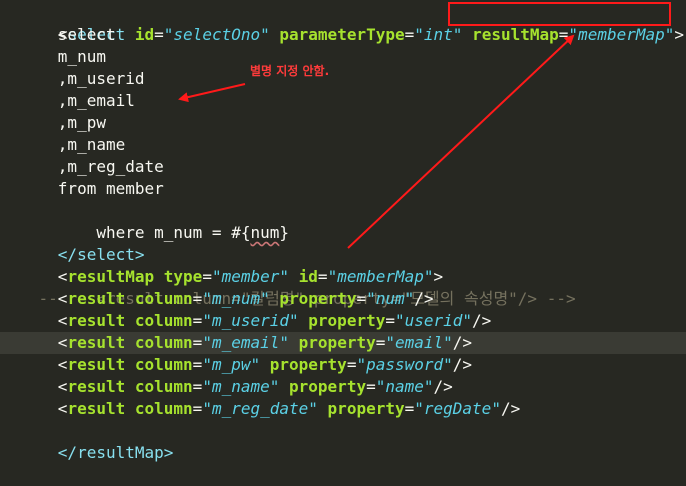 The width and height of the screenshot is (686, 486). I want to click on code-line-8: ,m_reg_date, so click(82, 166).